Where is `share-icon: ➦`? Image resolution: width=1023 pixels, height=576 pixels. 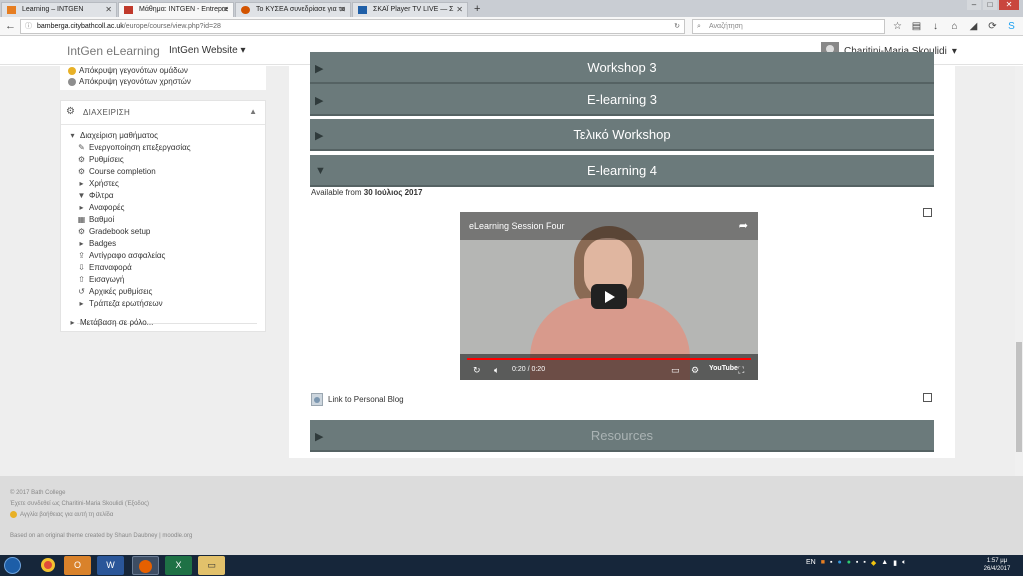
share-icon: ➦ is located at coordinates (743, 225).